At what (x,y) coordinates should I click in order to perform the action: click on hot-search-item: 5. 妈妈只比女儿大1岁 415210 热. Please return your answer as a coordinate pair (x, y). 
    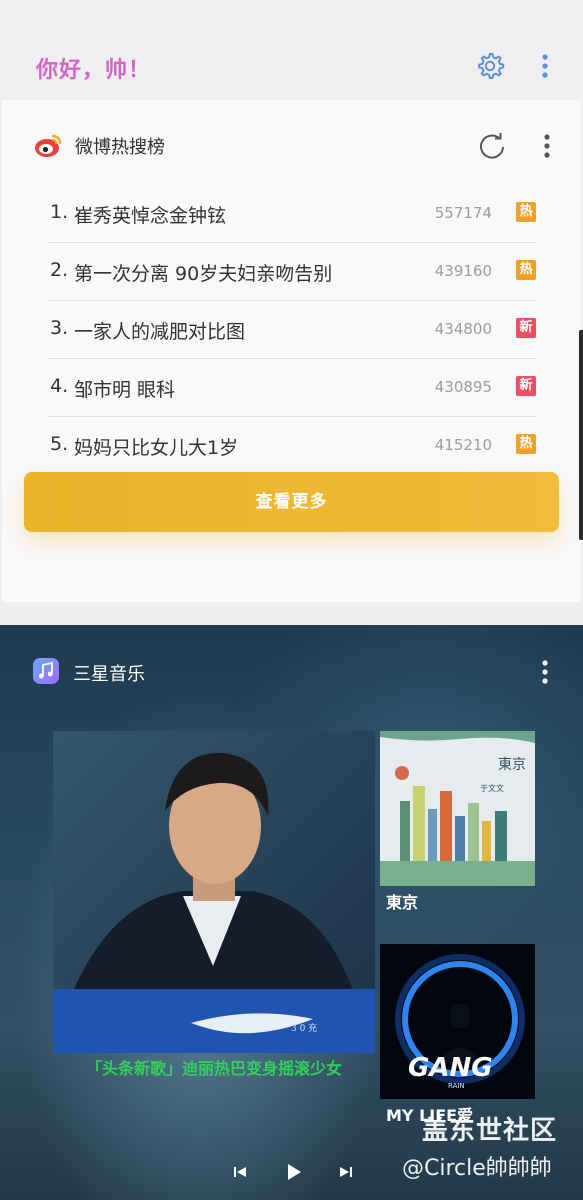
    Looking at the image, I should click on (292, 445).